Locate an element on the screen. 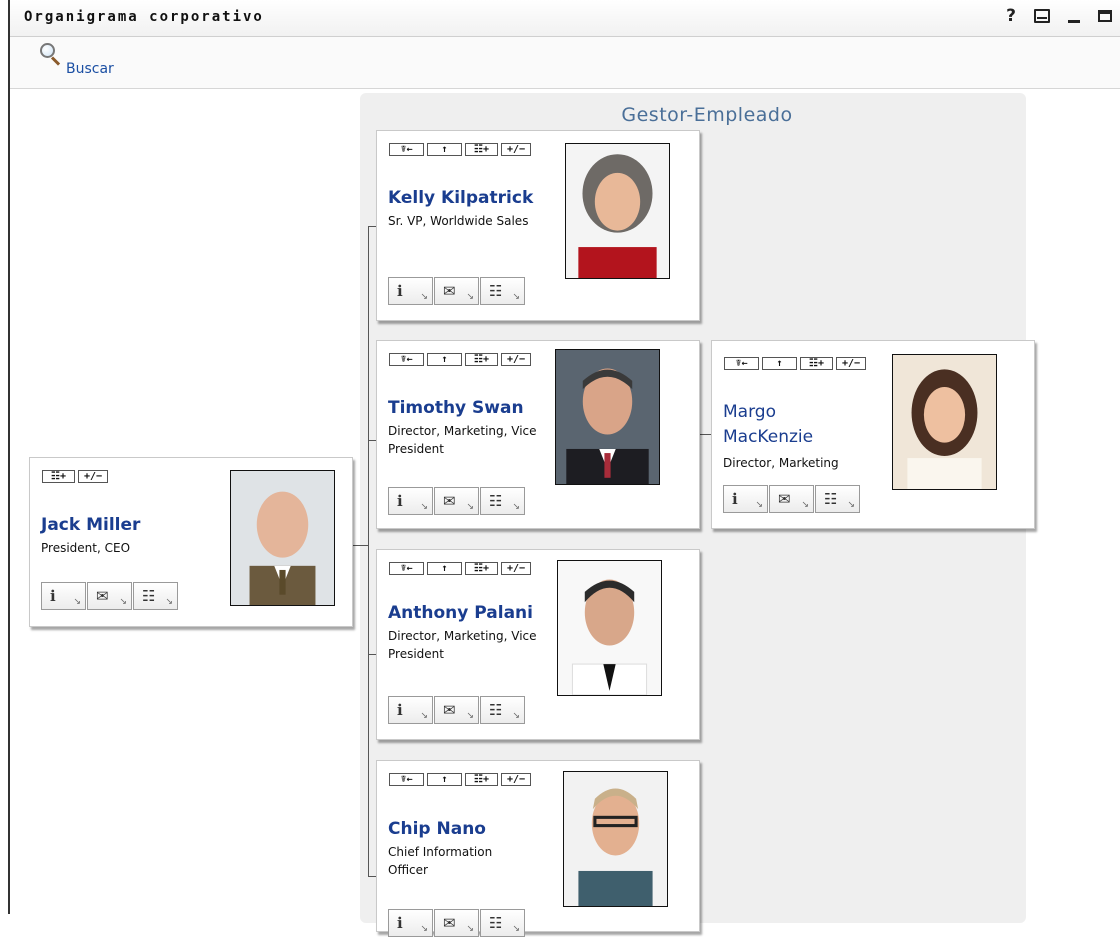 Image resolution: width=1120 pixels, height=937 pixels. maximize-icon is located at coordinates (1105, 16).